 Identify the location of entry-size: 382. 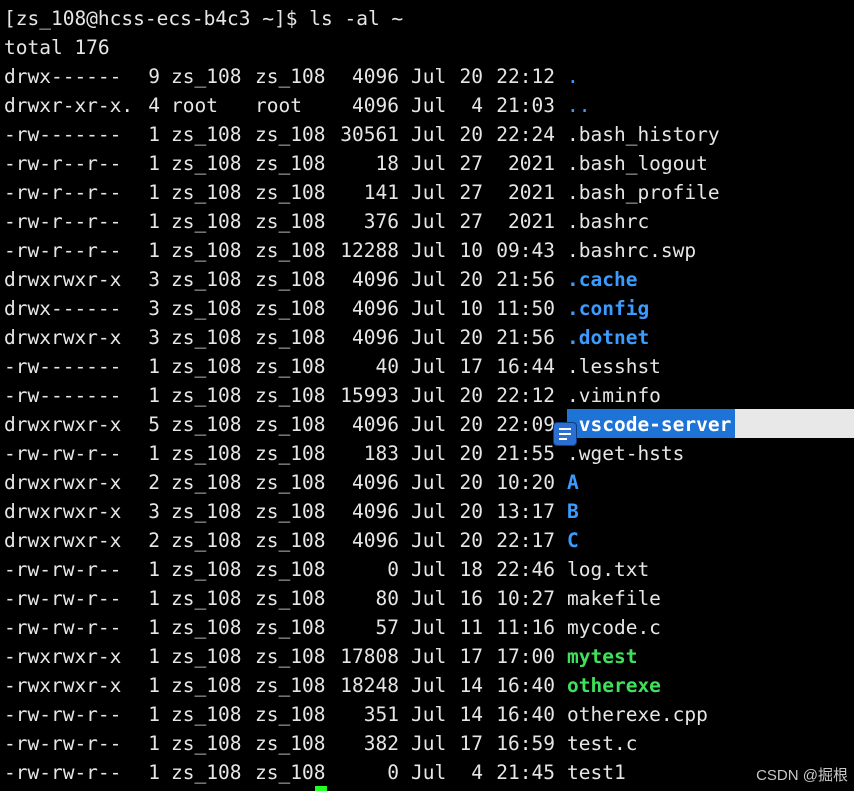
(381, 743).